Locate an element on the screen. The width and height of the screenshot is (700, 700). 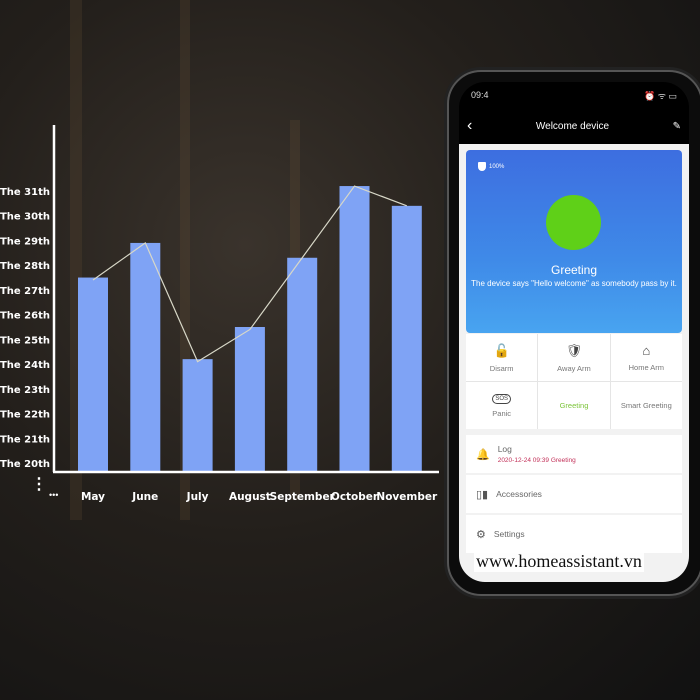
nav-bar: ‹ Welcome device ✎ is located at coordinates (574, 126).